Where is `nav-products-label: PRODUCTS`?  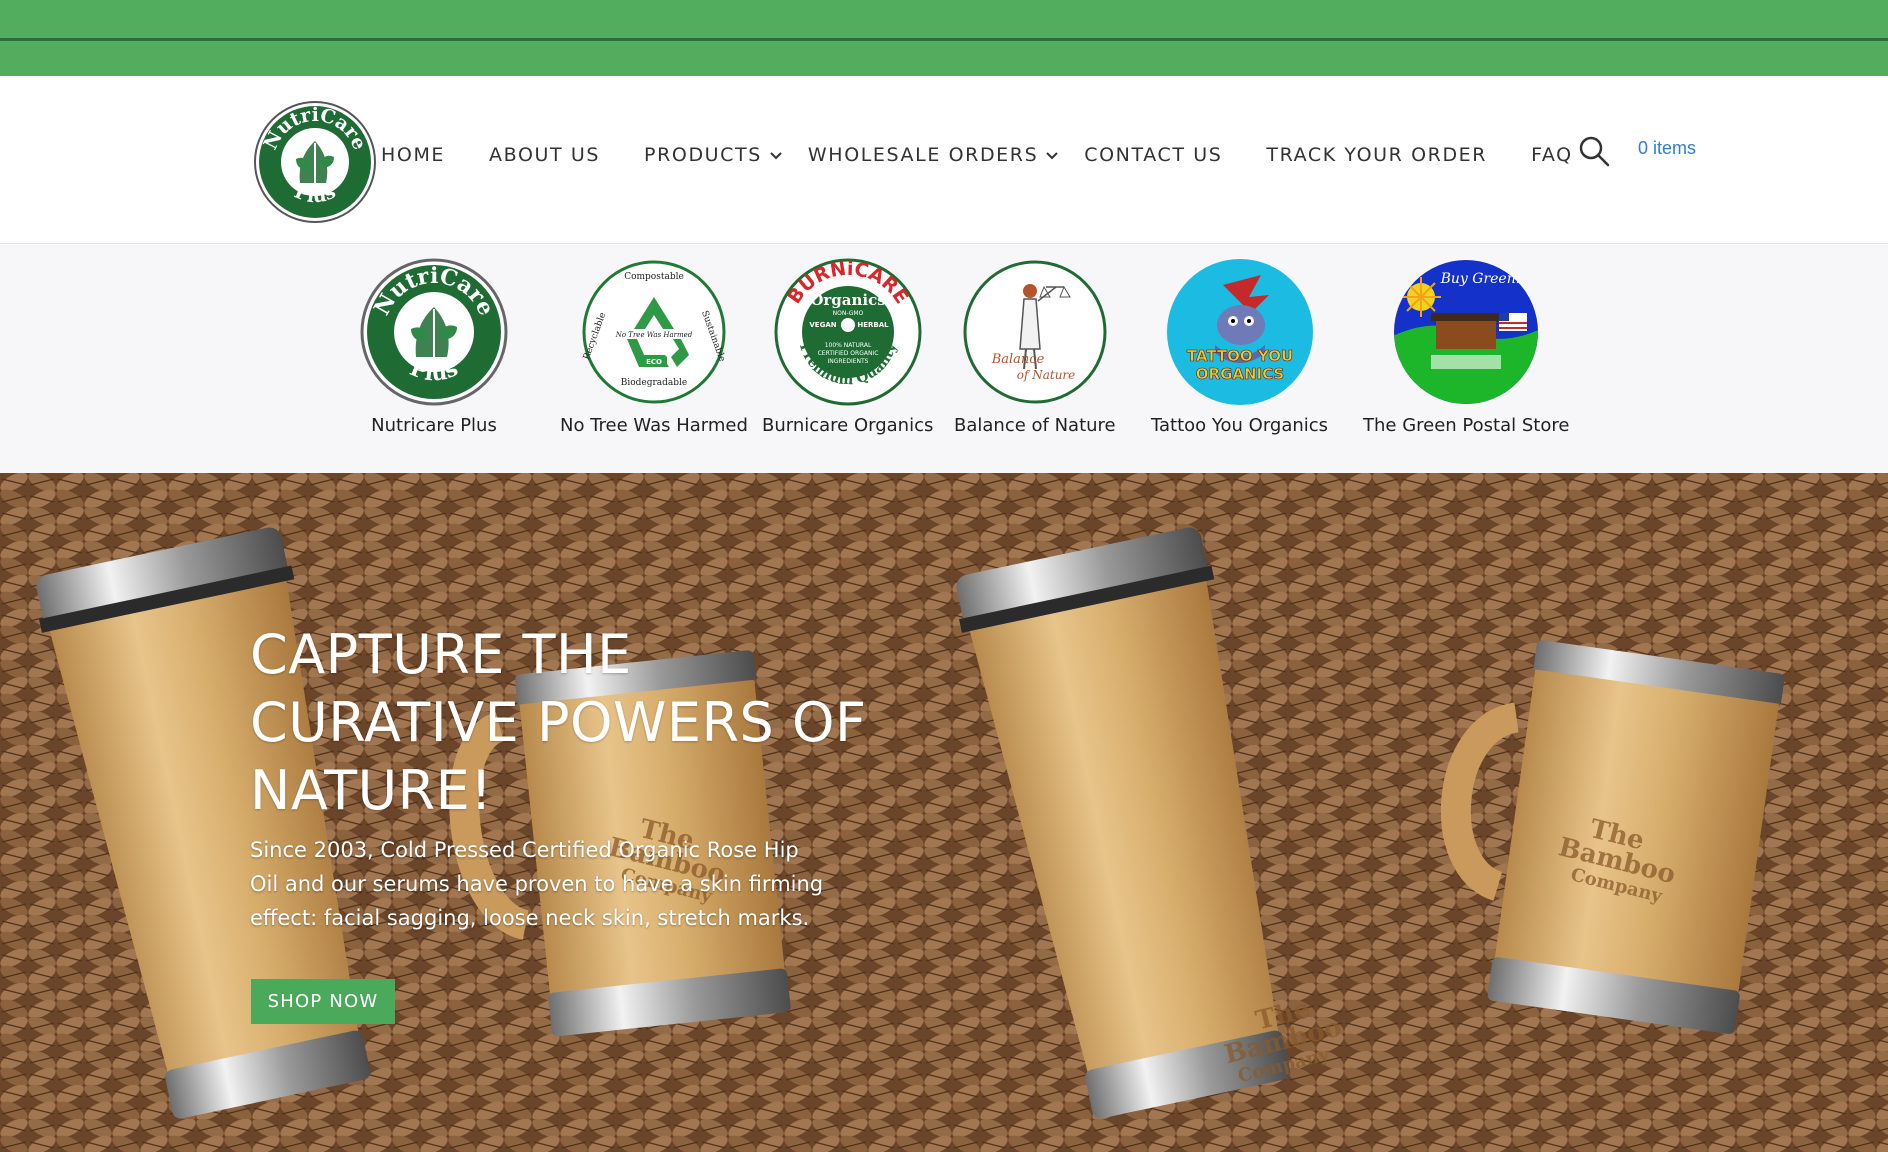
nav-products-label: PRODUCTS is located at coordinates (703, 155).